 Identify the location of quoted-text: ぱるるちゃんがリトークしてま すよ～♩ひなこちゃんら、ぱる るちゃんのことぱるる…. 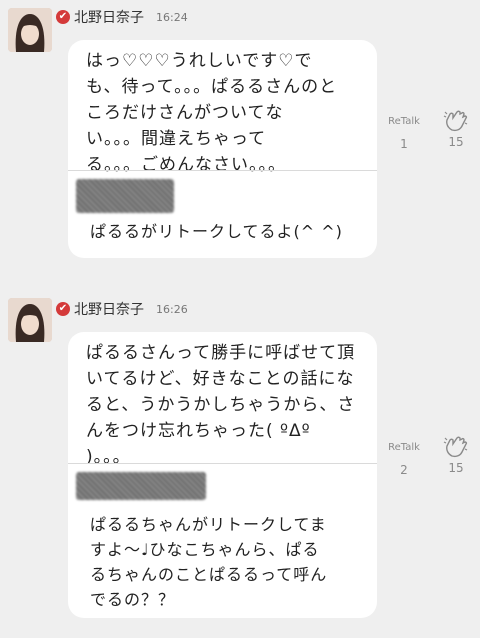
(209, 562).